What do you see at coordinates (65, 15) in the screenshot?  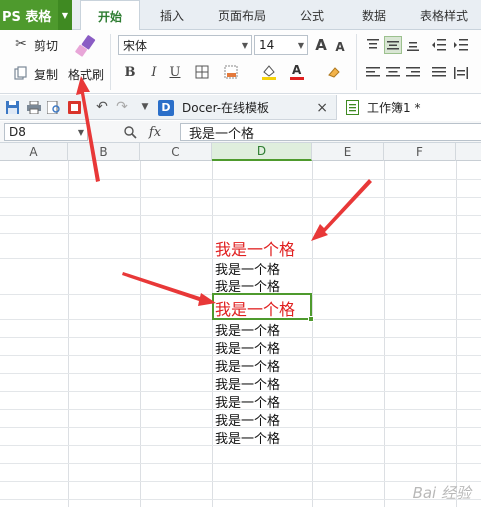 I see `app-menu-dropdown-icon: ▼` at bounding box center [65, 15].